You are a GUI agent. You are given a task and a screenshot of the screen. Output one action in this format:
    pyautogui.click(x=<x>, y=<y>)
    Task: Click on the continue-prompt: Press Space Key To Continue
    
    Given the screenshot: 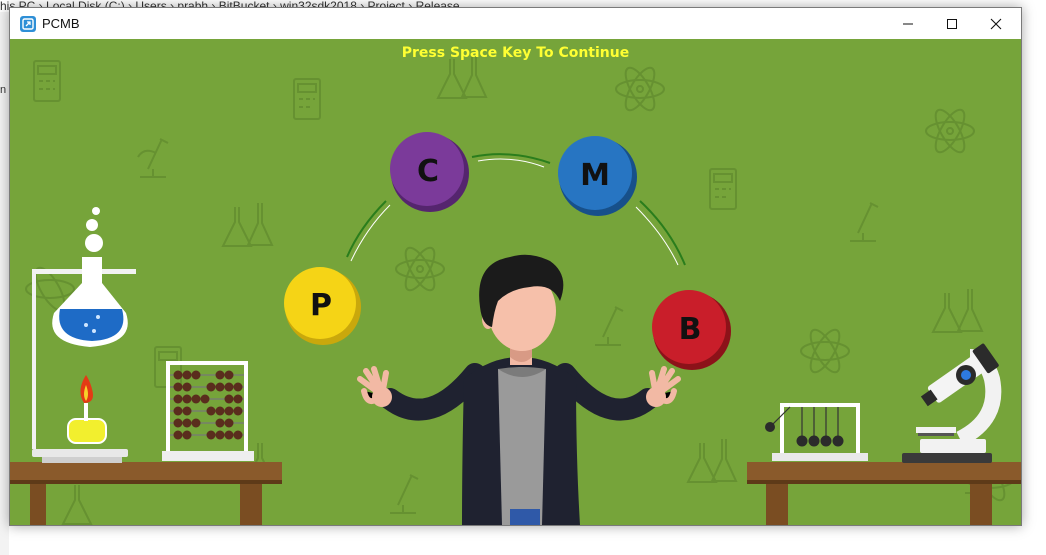 What is the action you would take?
    pyautogui.click(x=515, y=53)
    